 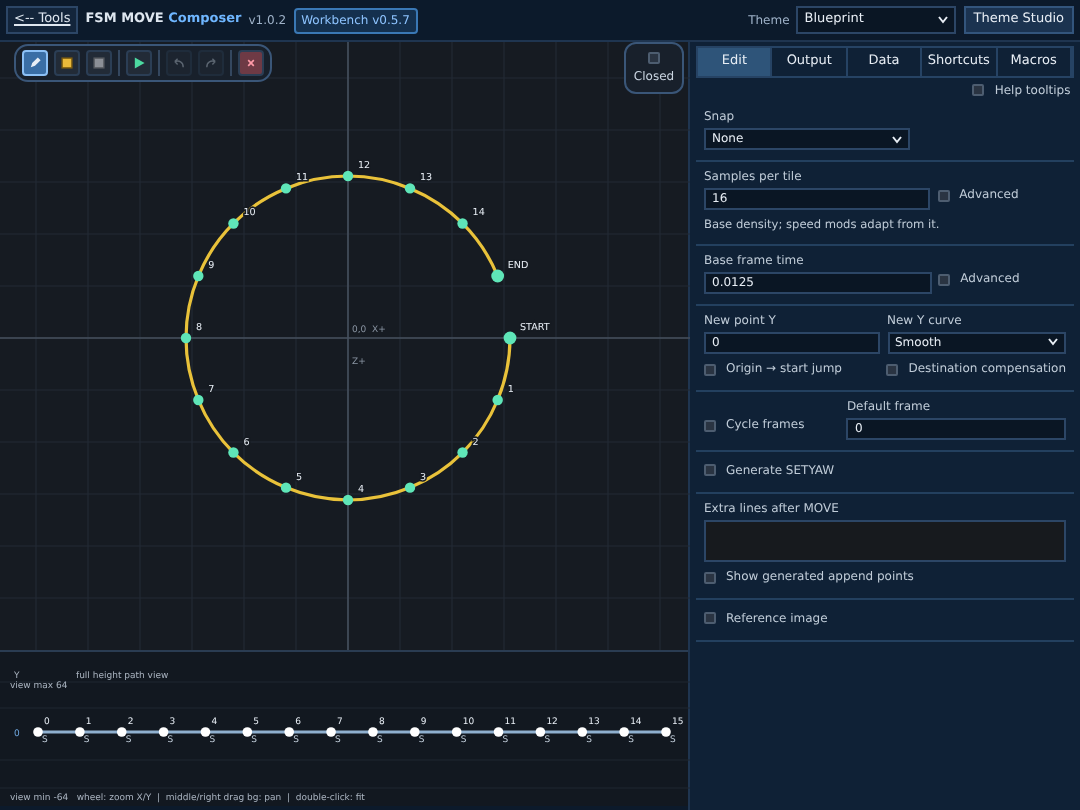 I want to click on text-area, so click(x=885, y=540).